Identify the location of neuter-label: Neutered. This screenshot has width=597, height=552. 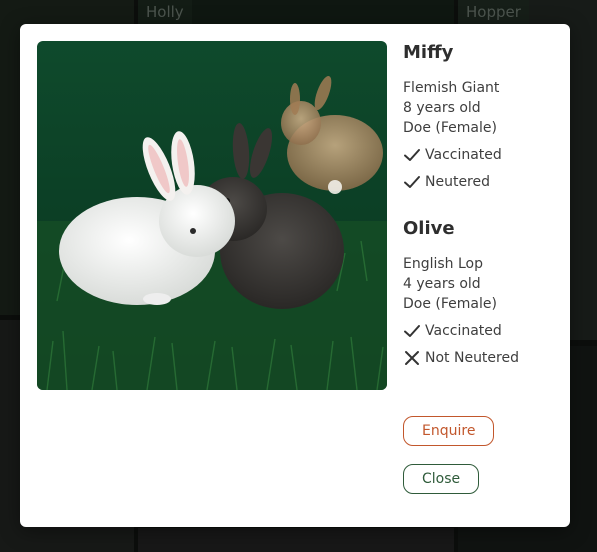
(458, 182).